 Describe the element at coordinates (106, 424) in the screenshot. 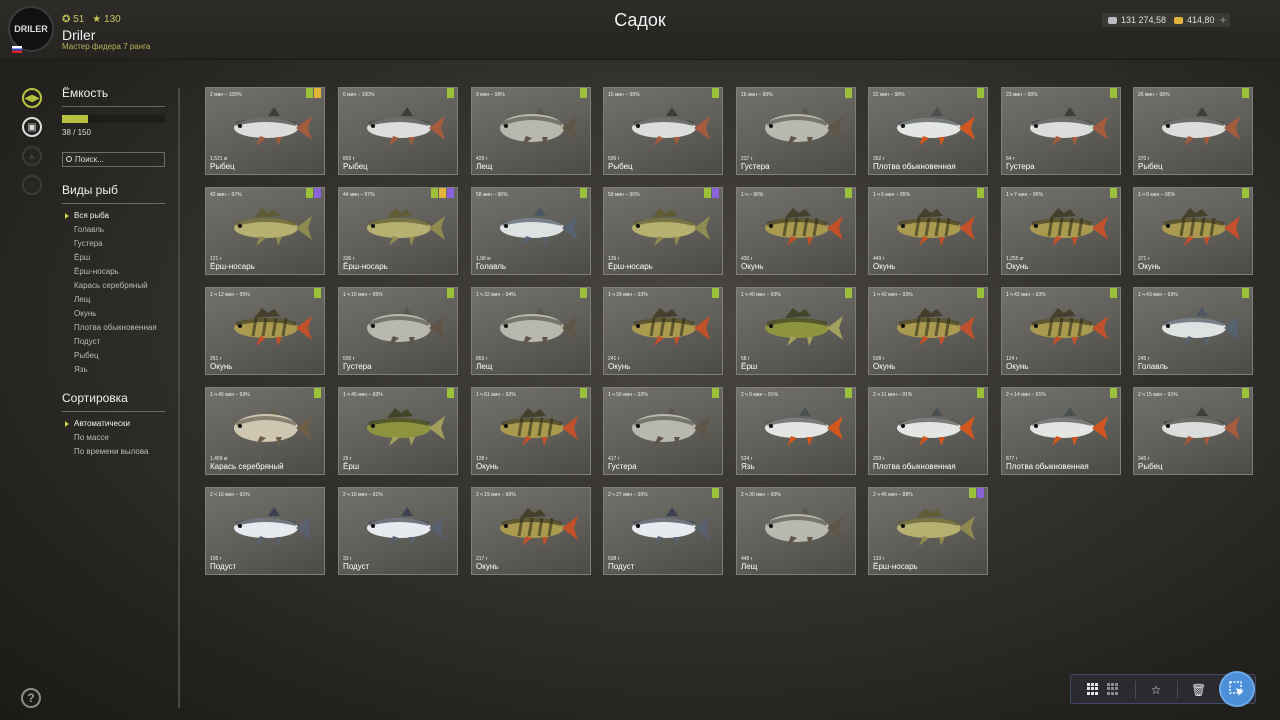

I see `sort-option-item: Автоматически` at that location.